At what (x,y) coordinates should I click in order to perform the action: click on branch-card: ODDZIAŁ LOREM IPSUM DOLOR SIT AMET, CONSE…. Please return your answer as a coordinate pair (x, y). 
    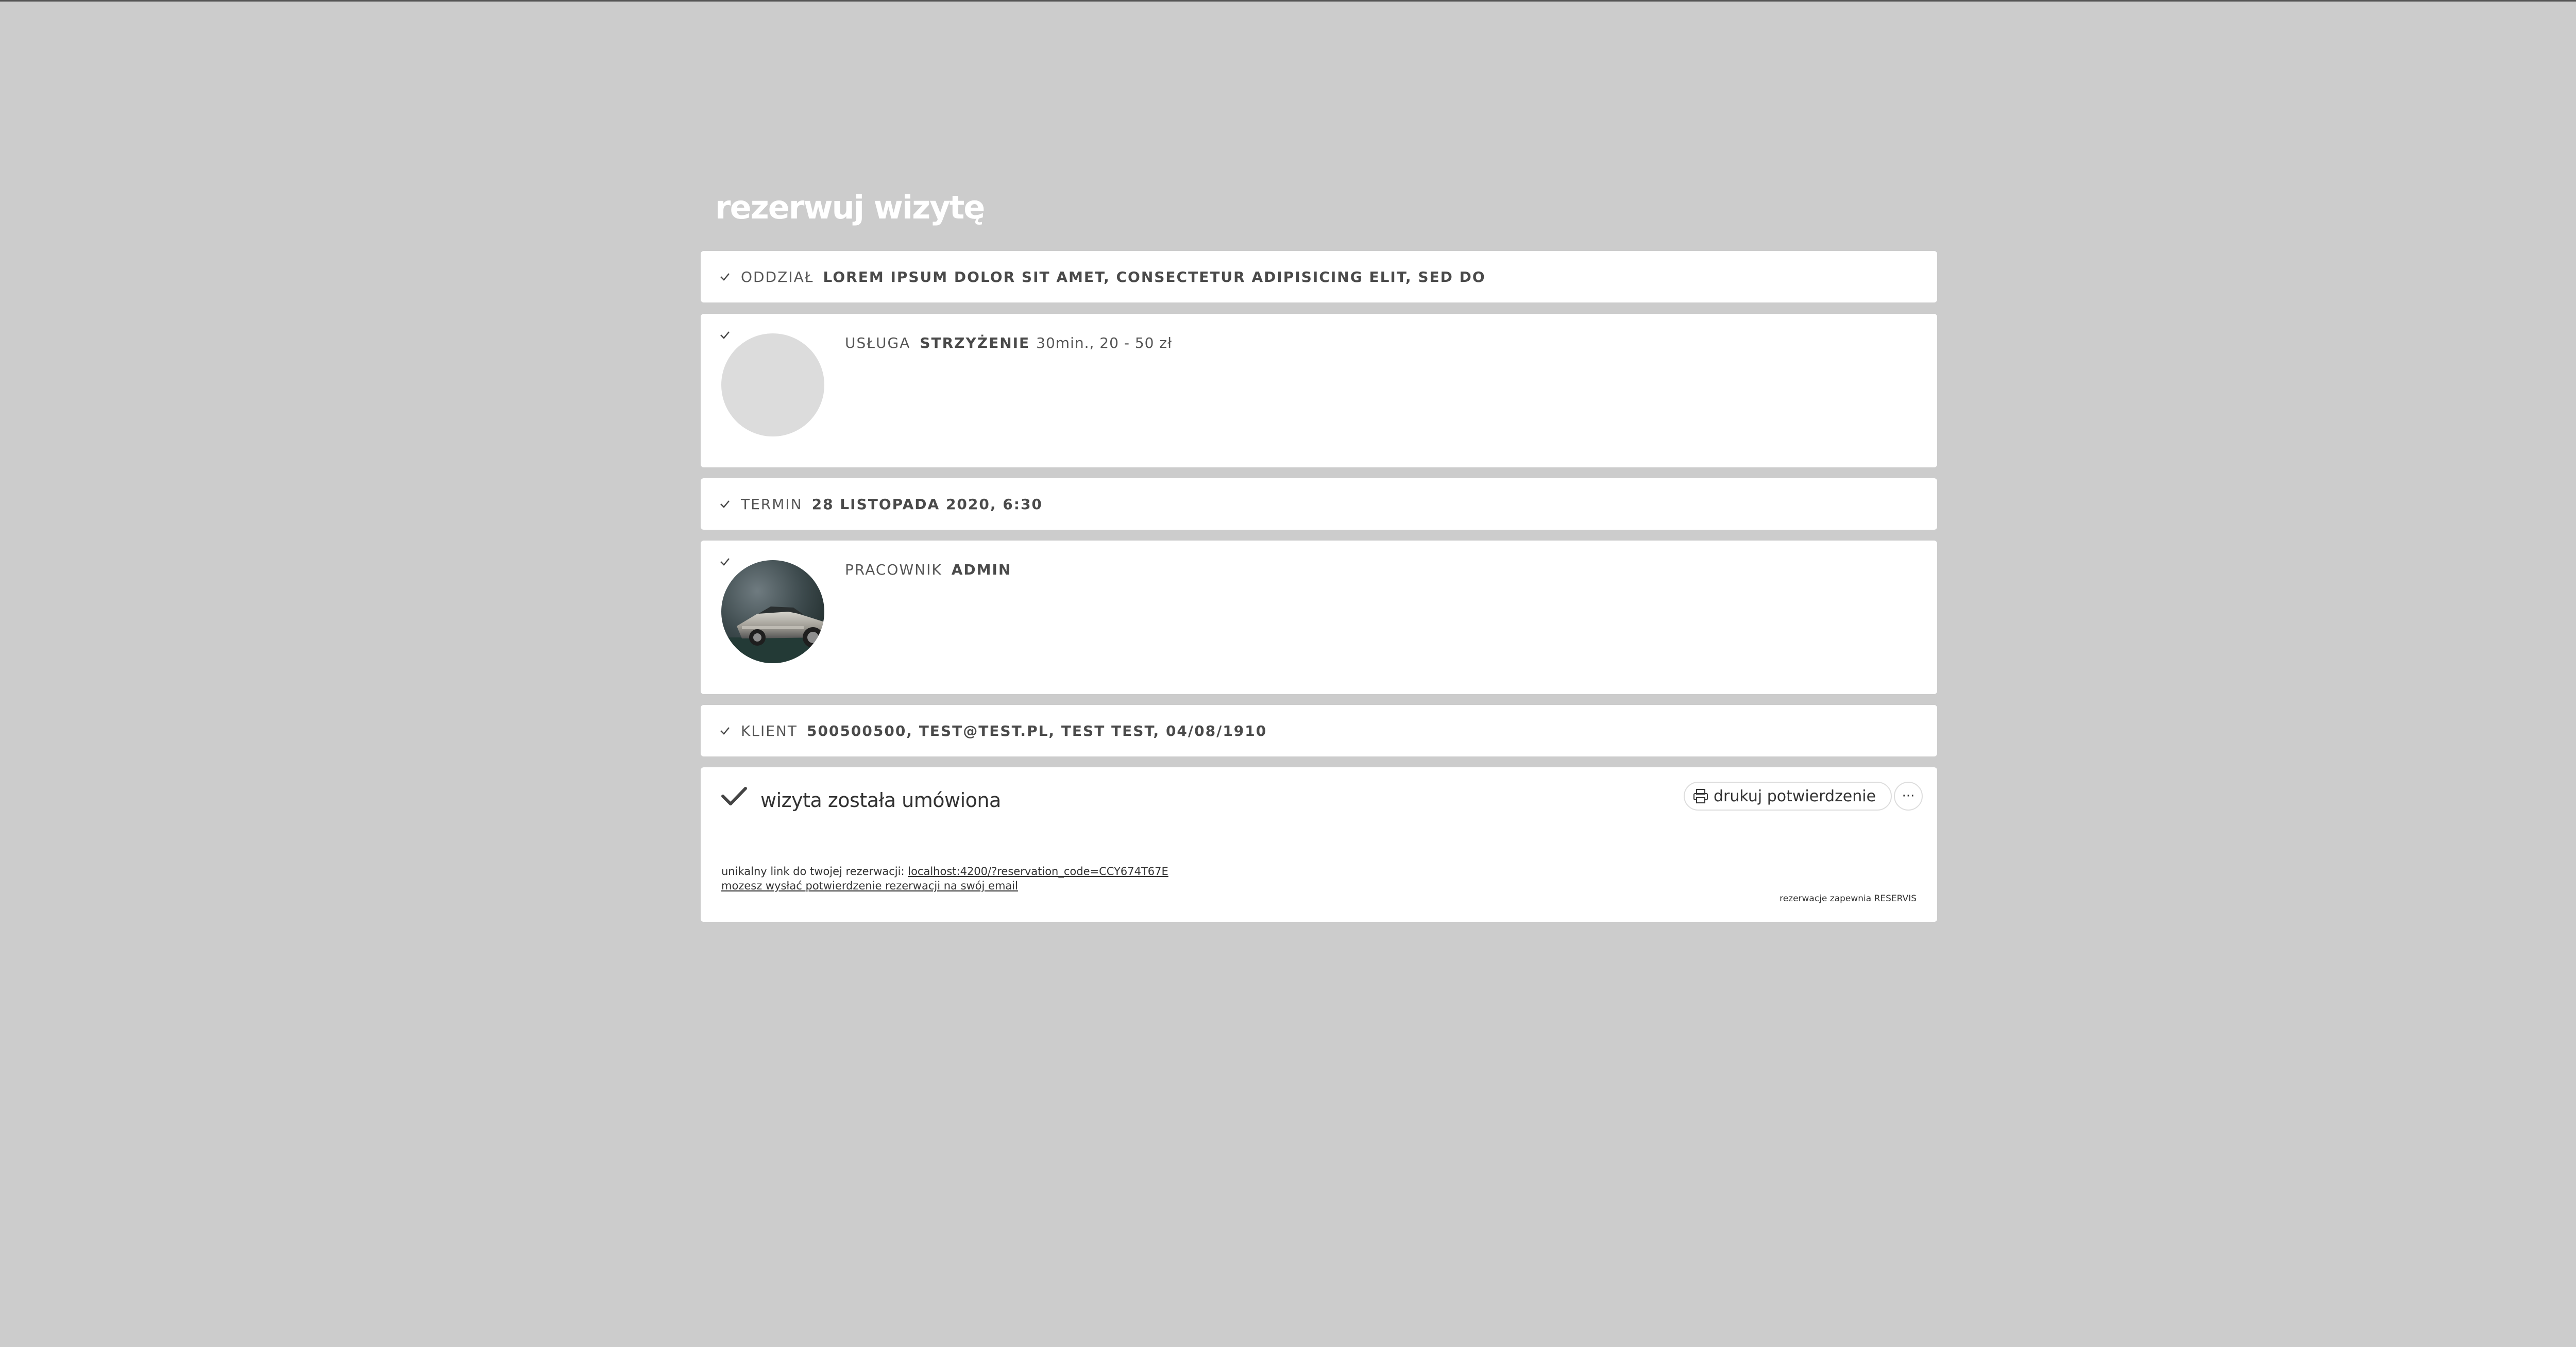
    Looking at the image, I should click on (1319, 276).